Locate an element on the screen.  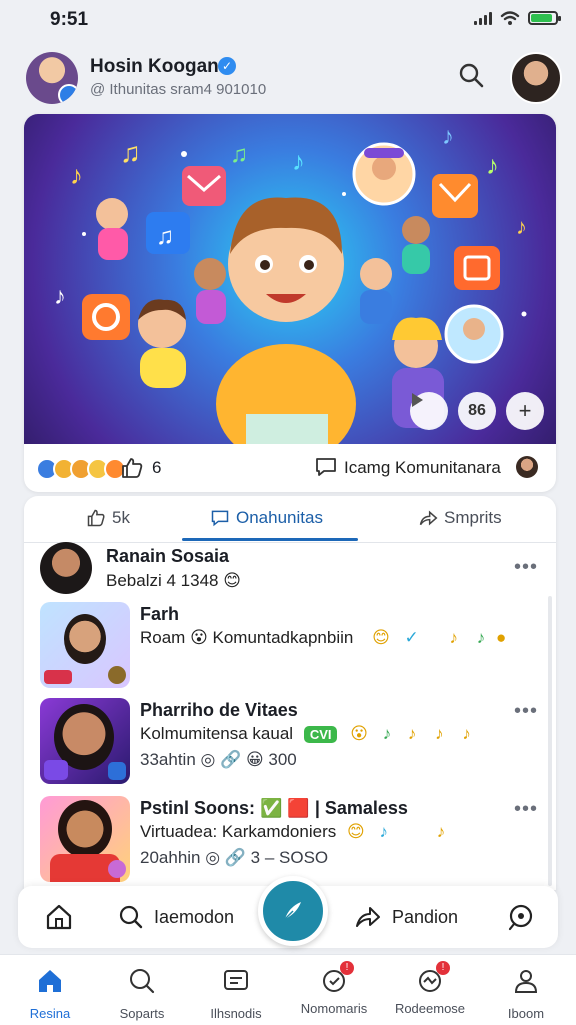
signal-icon is located at coordinates (483, 18).